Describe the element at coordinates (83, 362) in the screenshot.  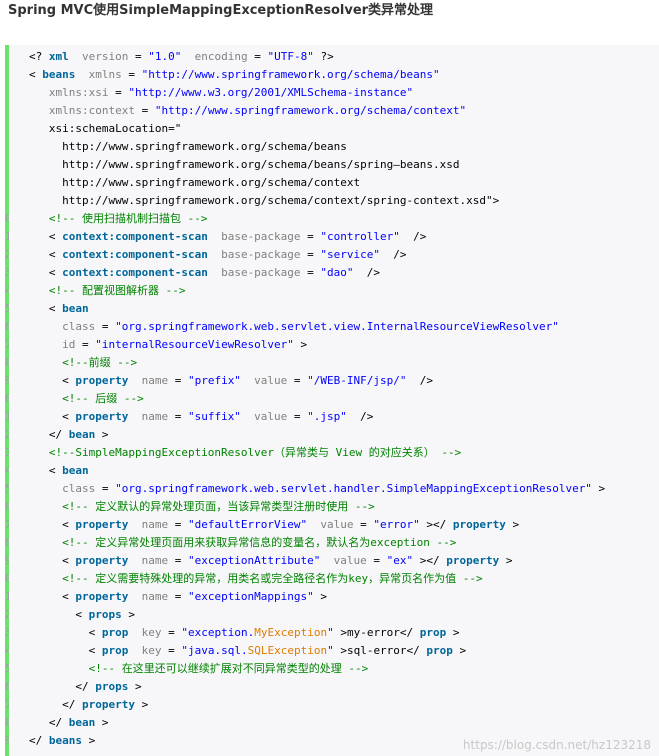
I see `code-token: <!--前缀 -->` at that location.